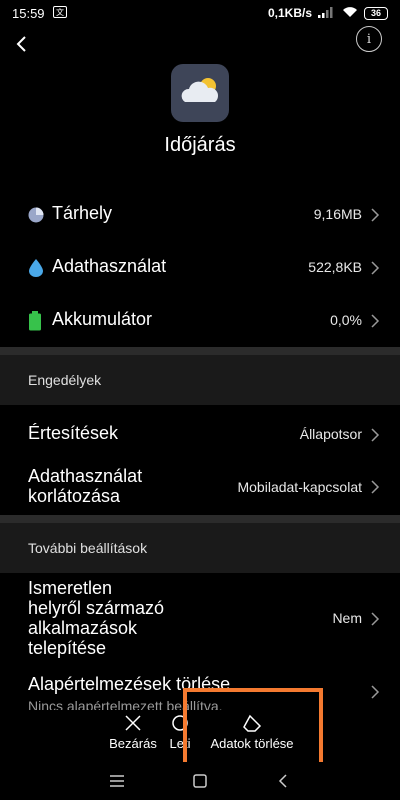  I want to click on data-restriction-label: Adathasználat korlátozása, so click(85, 486).